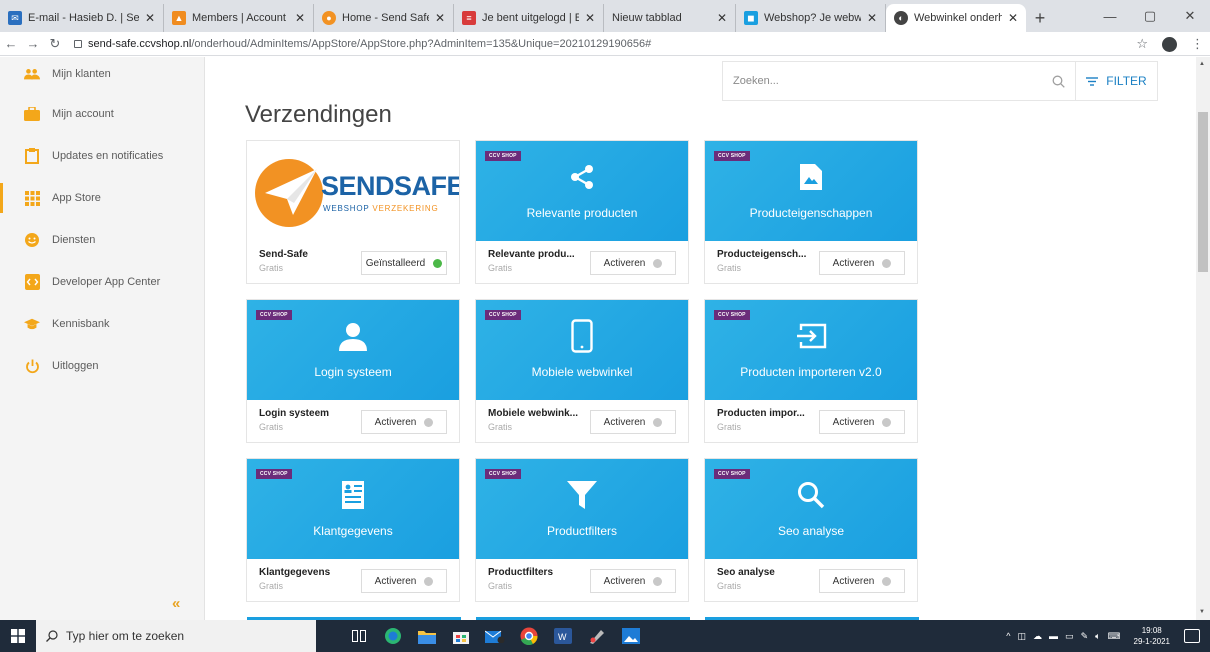 The image size is (1210, 652). What do you see at coordinates (271, 427) in the screenshot?
I see `app-price: Gratis` at bounding box center [271, 427].